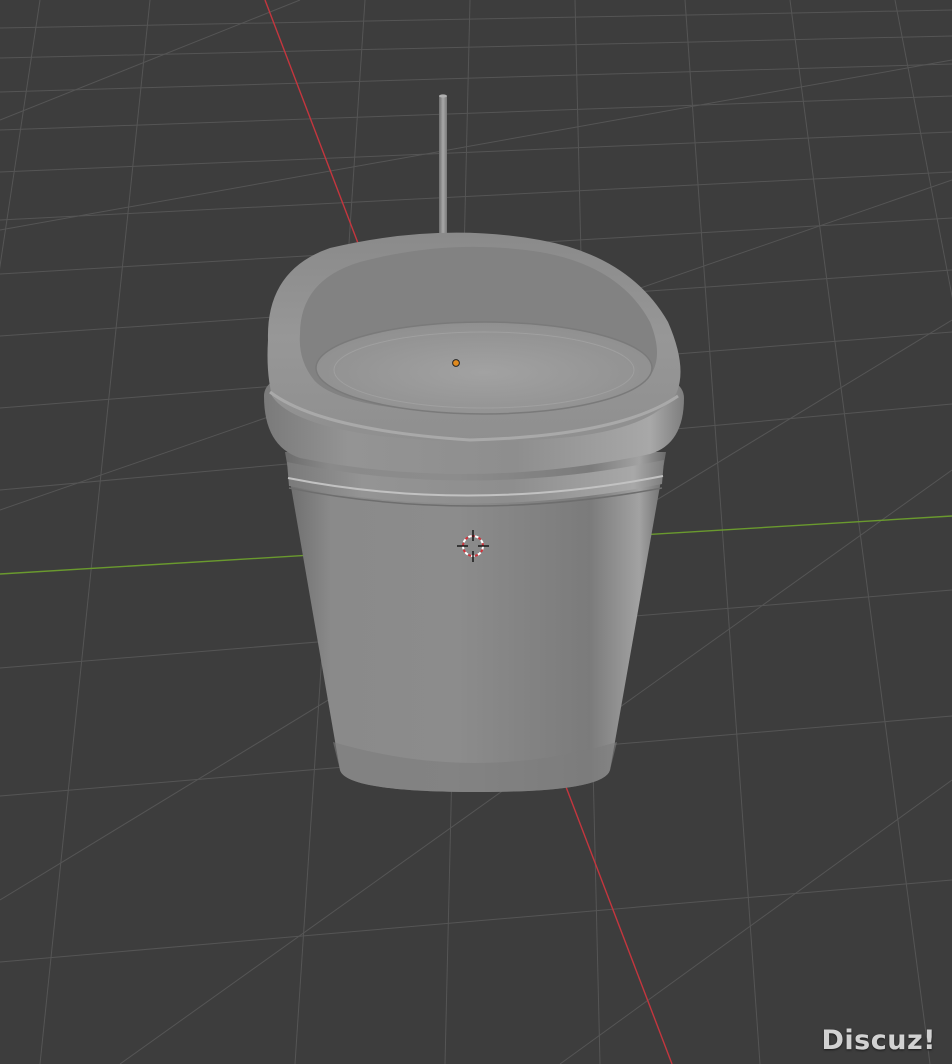 The image size is (952, 1064). What do you see at coordinates (878, 1040) in the screenshot?
I see `watermark-text: Discuz!` at bounding box center [878, 1040].